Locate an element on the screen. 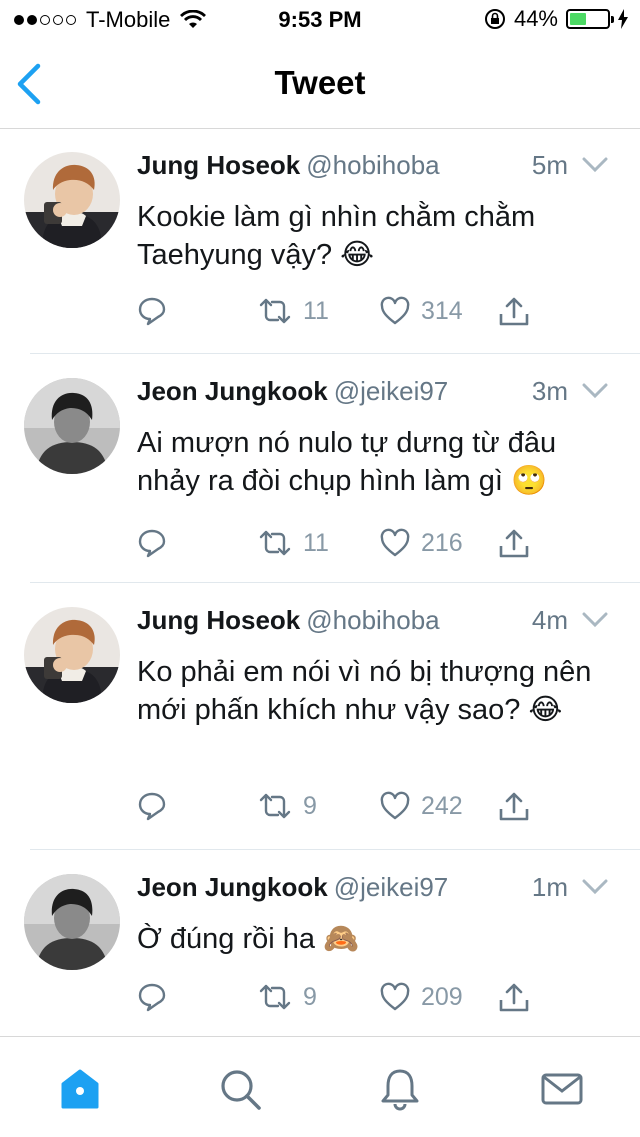 The height and width of the screenshot is (1137, 640). charging-bolt-icon is located at coordinates (623, 19).